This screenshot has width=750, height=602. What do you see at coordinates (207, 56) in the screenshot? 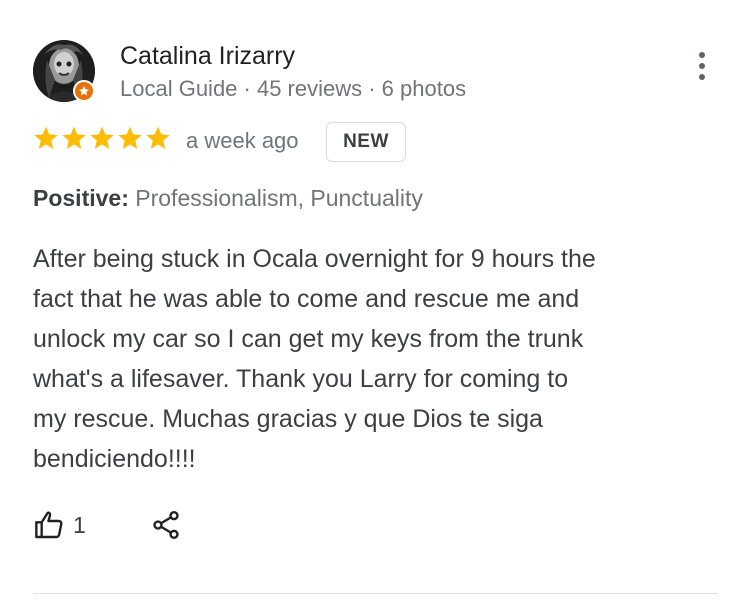
I see `reviewer-name: Catalina Irizarry` at bounding box center [207, 56].